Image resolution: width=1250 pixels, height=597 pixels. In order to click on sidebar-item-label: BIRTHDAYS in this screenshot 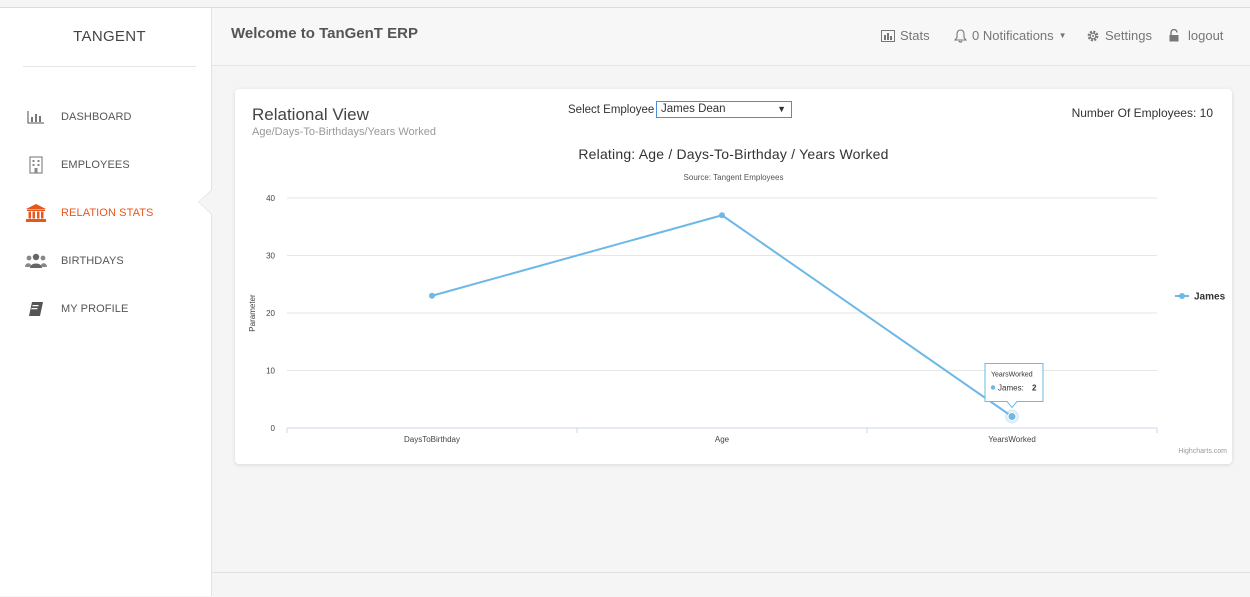, I will do `click(92, 261)`.